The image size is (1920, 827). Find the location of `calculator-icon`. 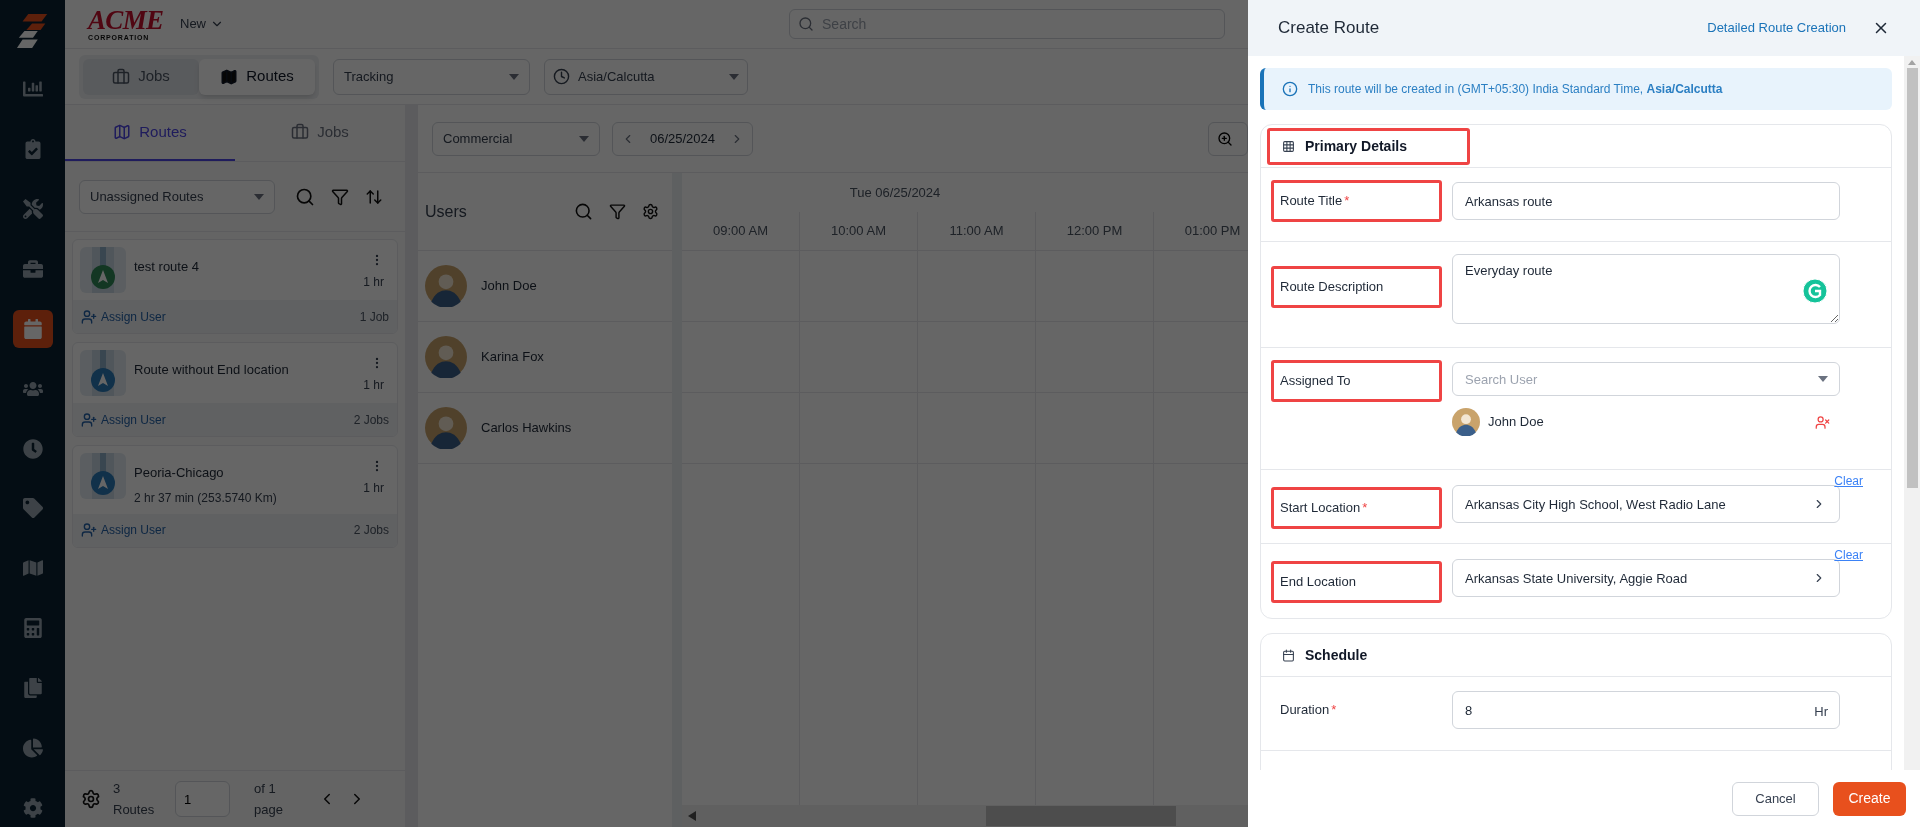

calculator-icon is located at coordinates (32, 628).